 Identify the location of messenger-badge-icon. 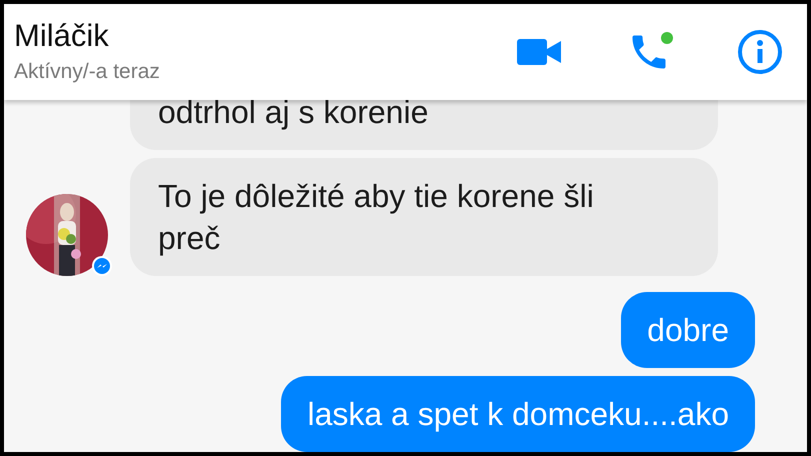
(102, 266).